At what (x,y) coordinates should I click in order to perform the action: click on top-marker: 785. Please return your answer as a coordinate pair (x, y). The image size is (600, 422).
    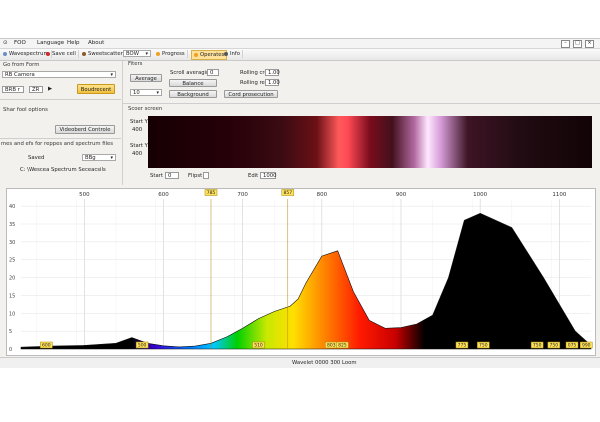
    Looking at the image, I should click on (211, 192).